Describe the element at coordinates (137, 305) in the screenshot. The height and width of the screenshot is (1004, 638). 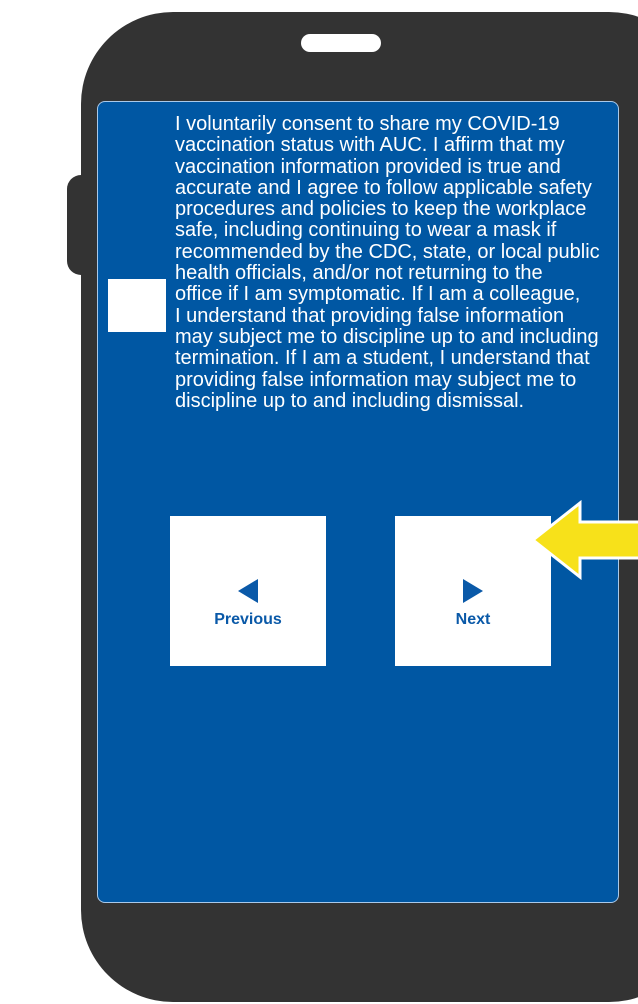
I see `consent-checkbox` at that location.